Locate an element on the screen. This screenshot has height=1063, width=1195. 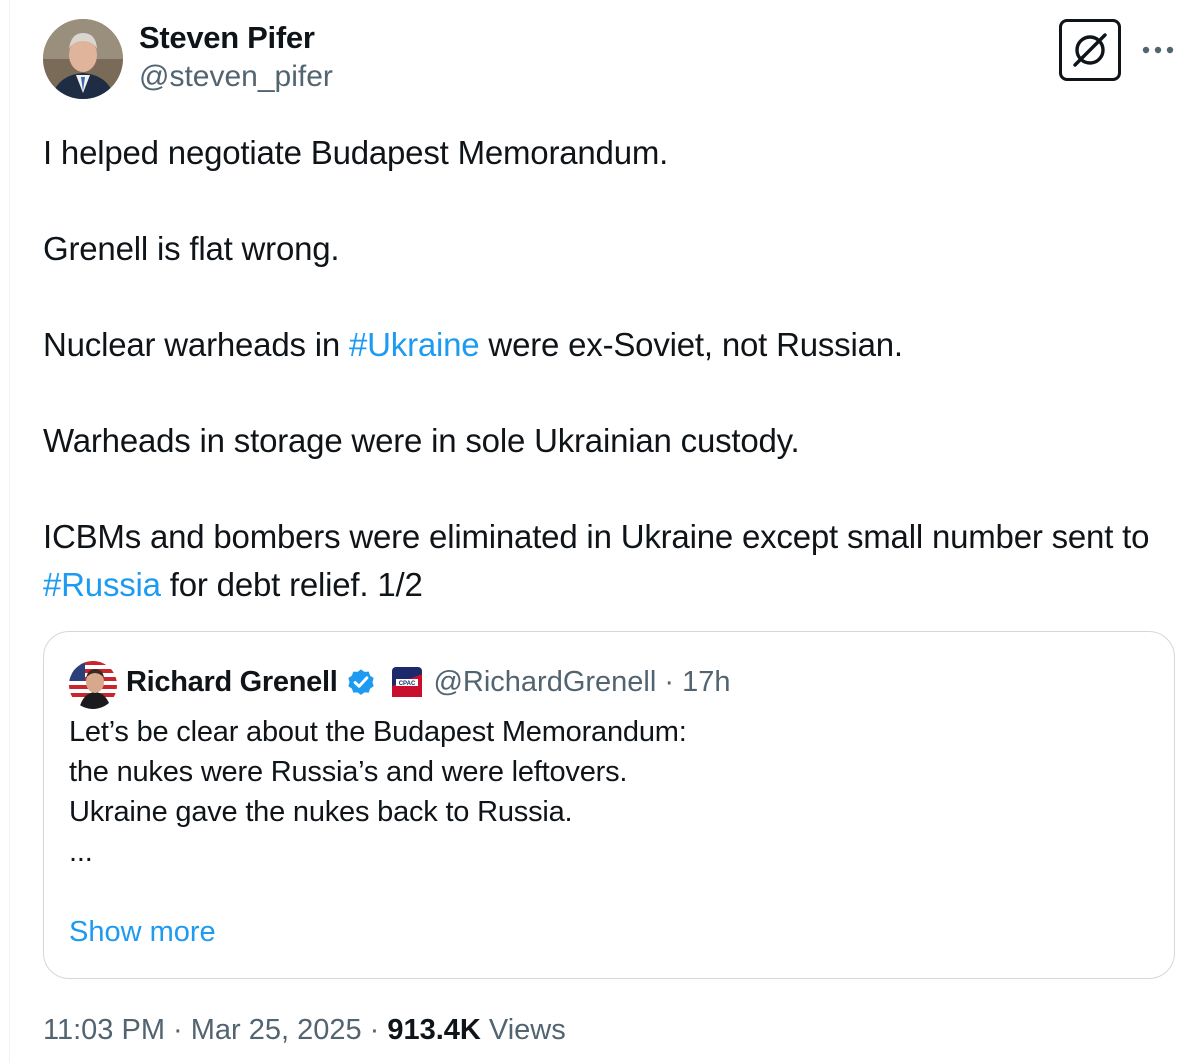
quoted-author-avatar is located at coordinates (93, 685).